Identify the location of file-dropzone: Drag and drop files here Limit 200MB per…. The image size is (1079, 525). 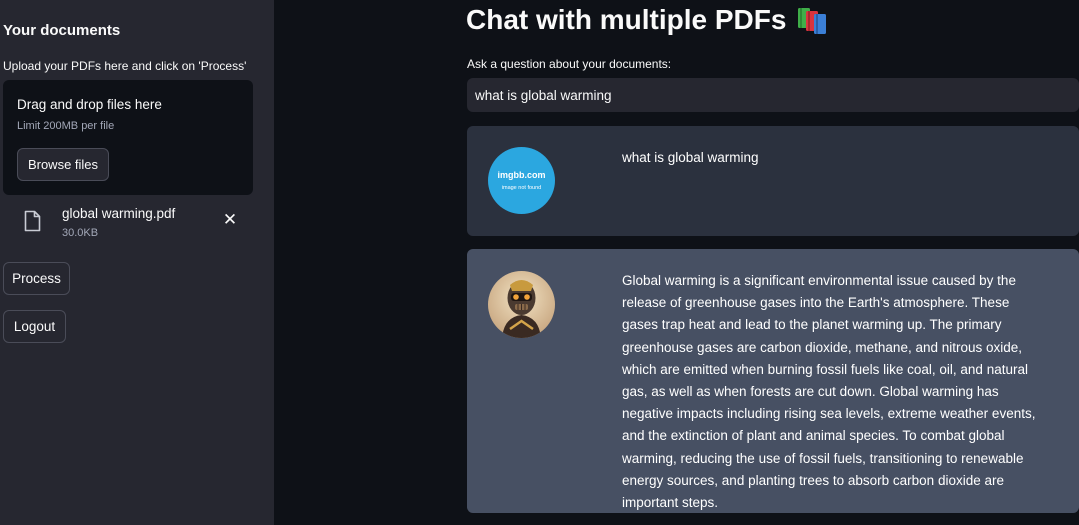
(128, 137).